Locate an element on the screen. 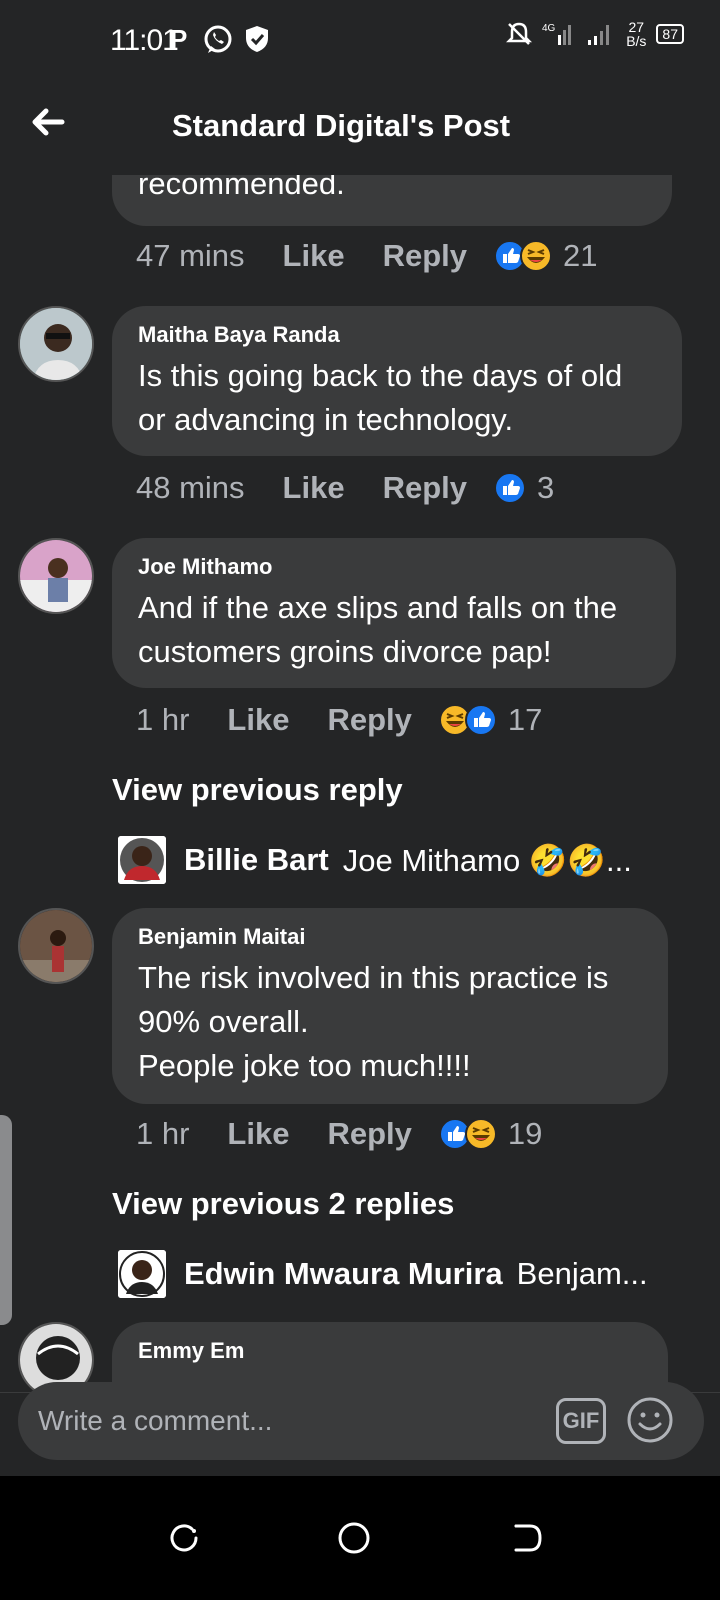 The image size is (720, 1600). comment-meta: 1 hr Like Reply 19 is located at coordinates (339, 1134).